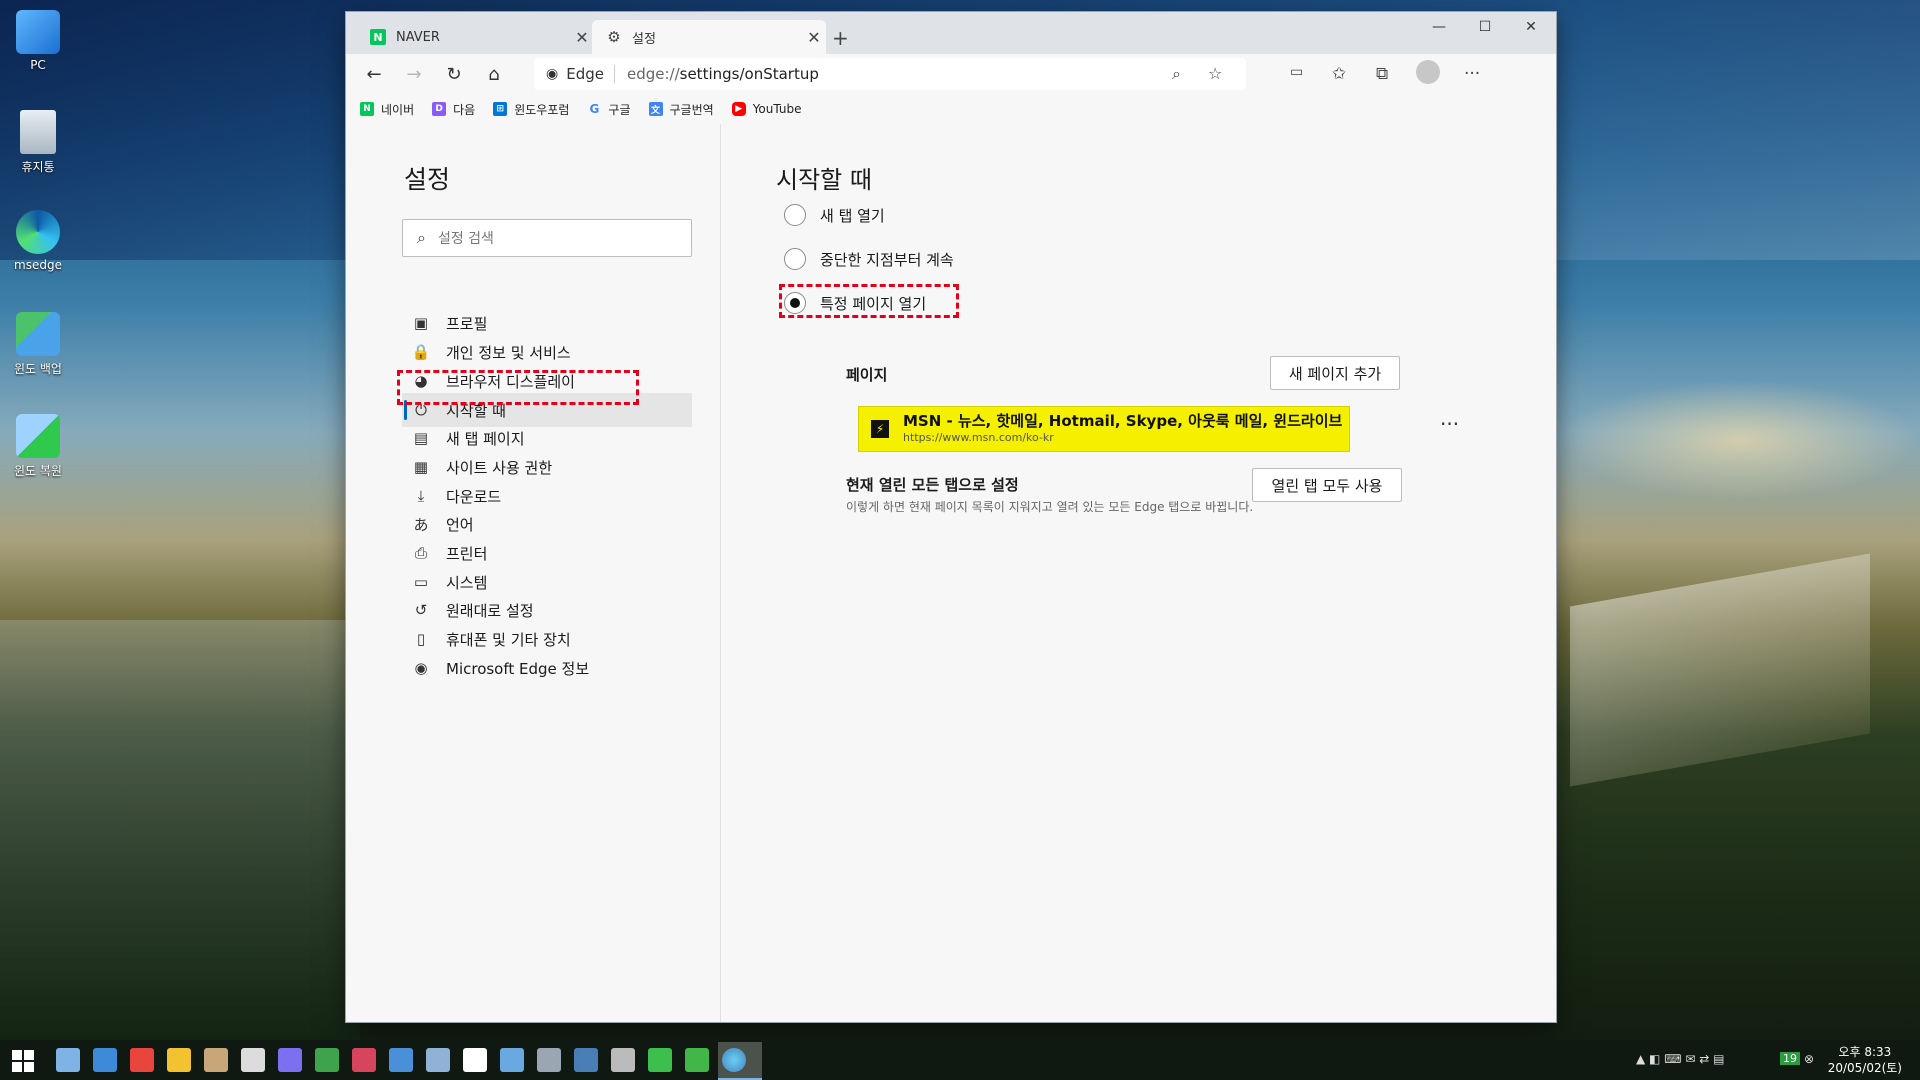 Image resolution: width=1920 pixels, height=1080 pixels. Describe the element at coordinates (594, 109) in the screenshot. I see `google-icon: G` at that location.